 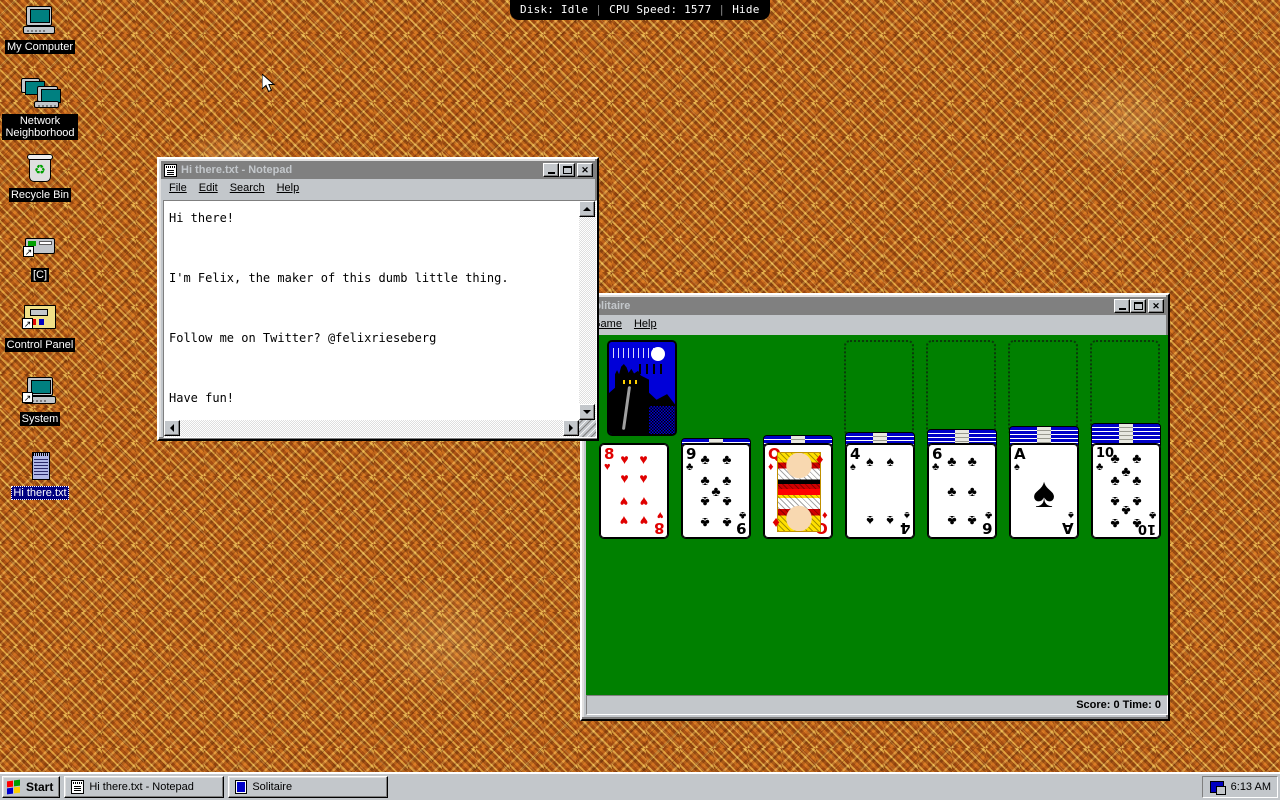 What do you see at coordinates (371, 428) in the screenshot?
I see `notepad-horizontal-scrollbar` at bounding box center [371, 428].